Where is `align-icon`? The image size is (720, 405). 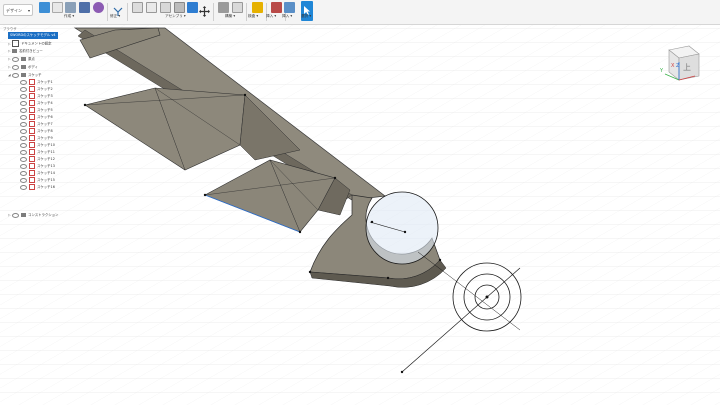 align-icon is located at coordinates (192, 7).